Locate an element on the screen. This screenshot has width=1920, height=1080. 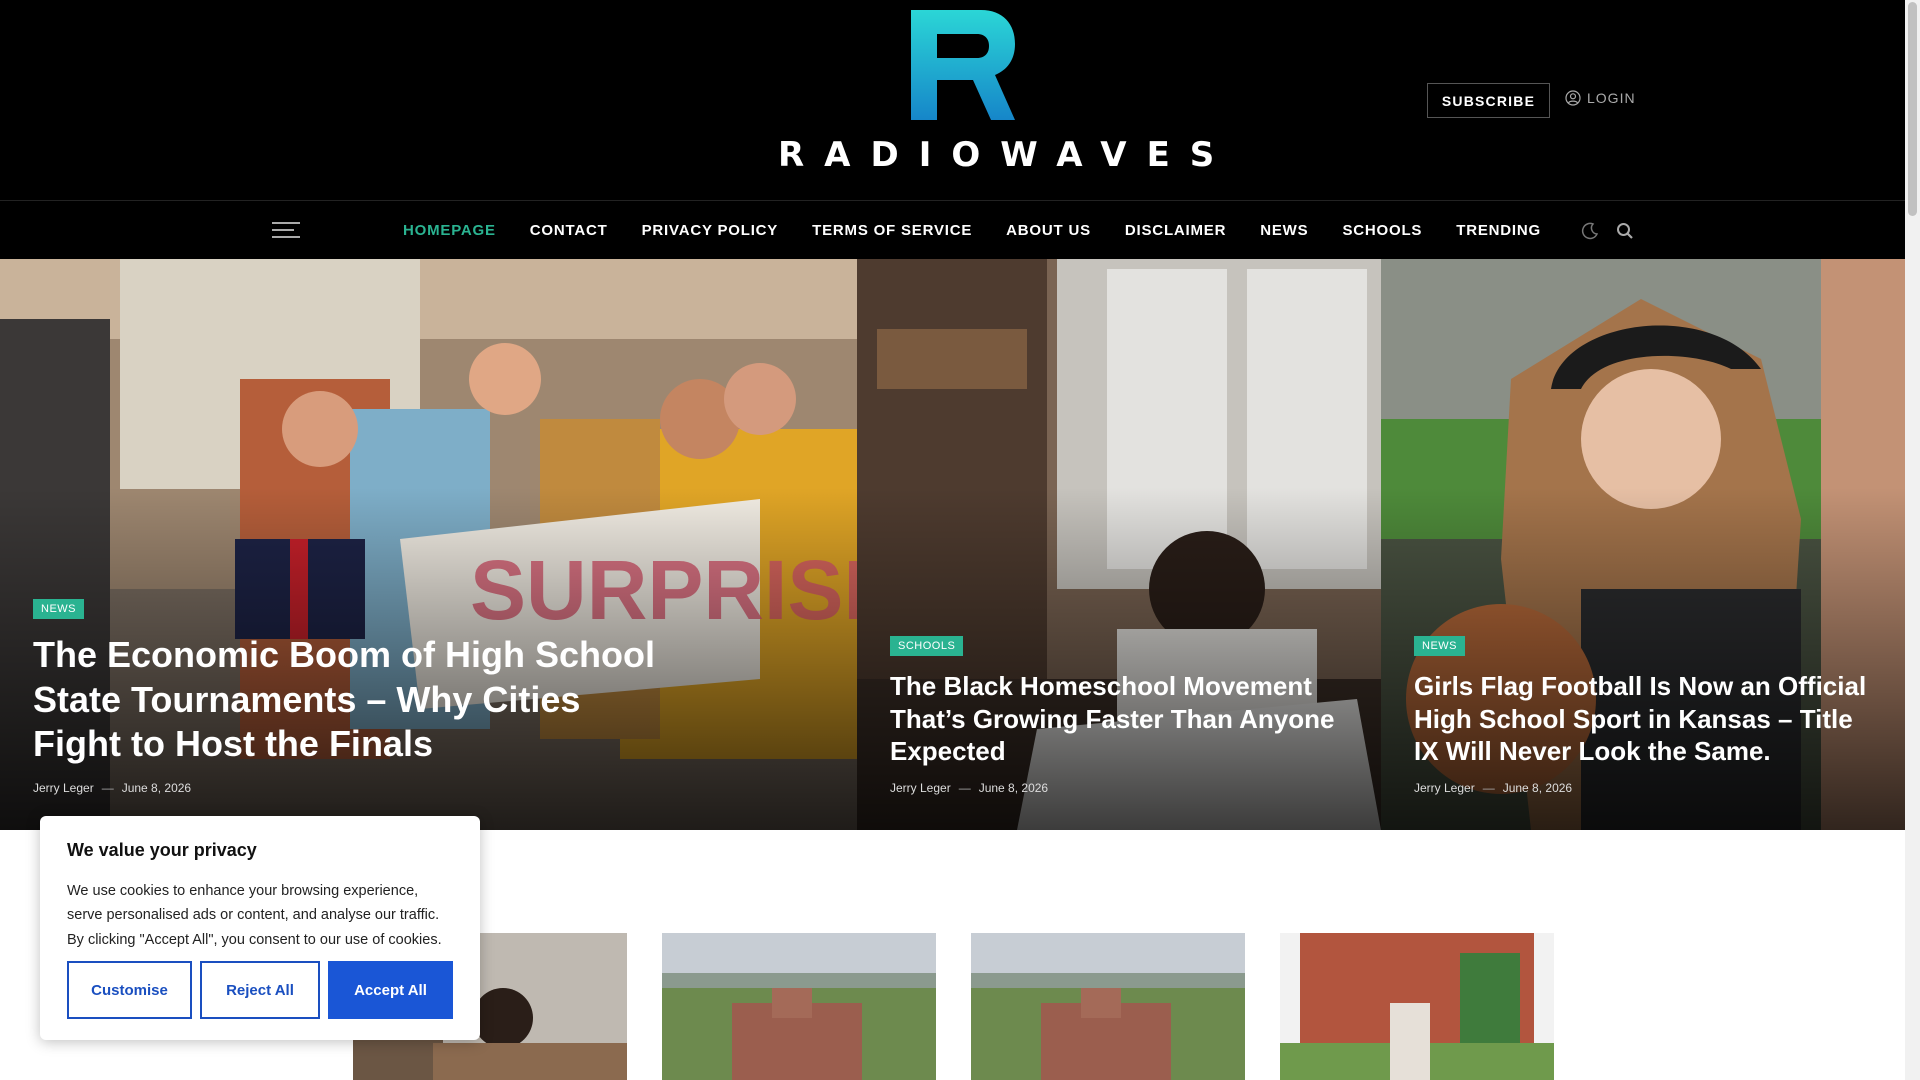
login-link: LOGIN is located at coordinates (1600, 98).